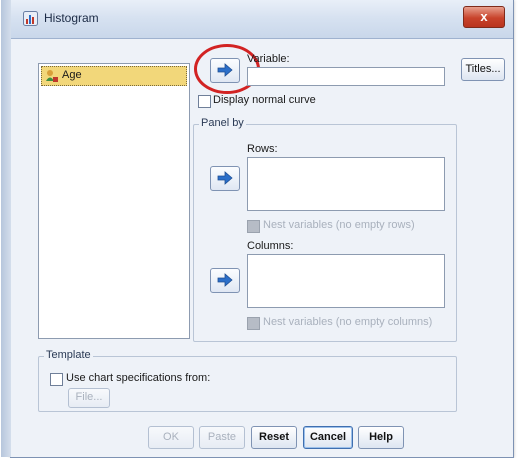 Image resolution: width=522 pixels, height=458 pixels. Describe the element at coordinates (30, 18) in the screenshot. I see `histogram-app-icon` at that location.